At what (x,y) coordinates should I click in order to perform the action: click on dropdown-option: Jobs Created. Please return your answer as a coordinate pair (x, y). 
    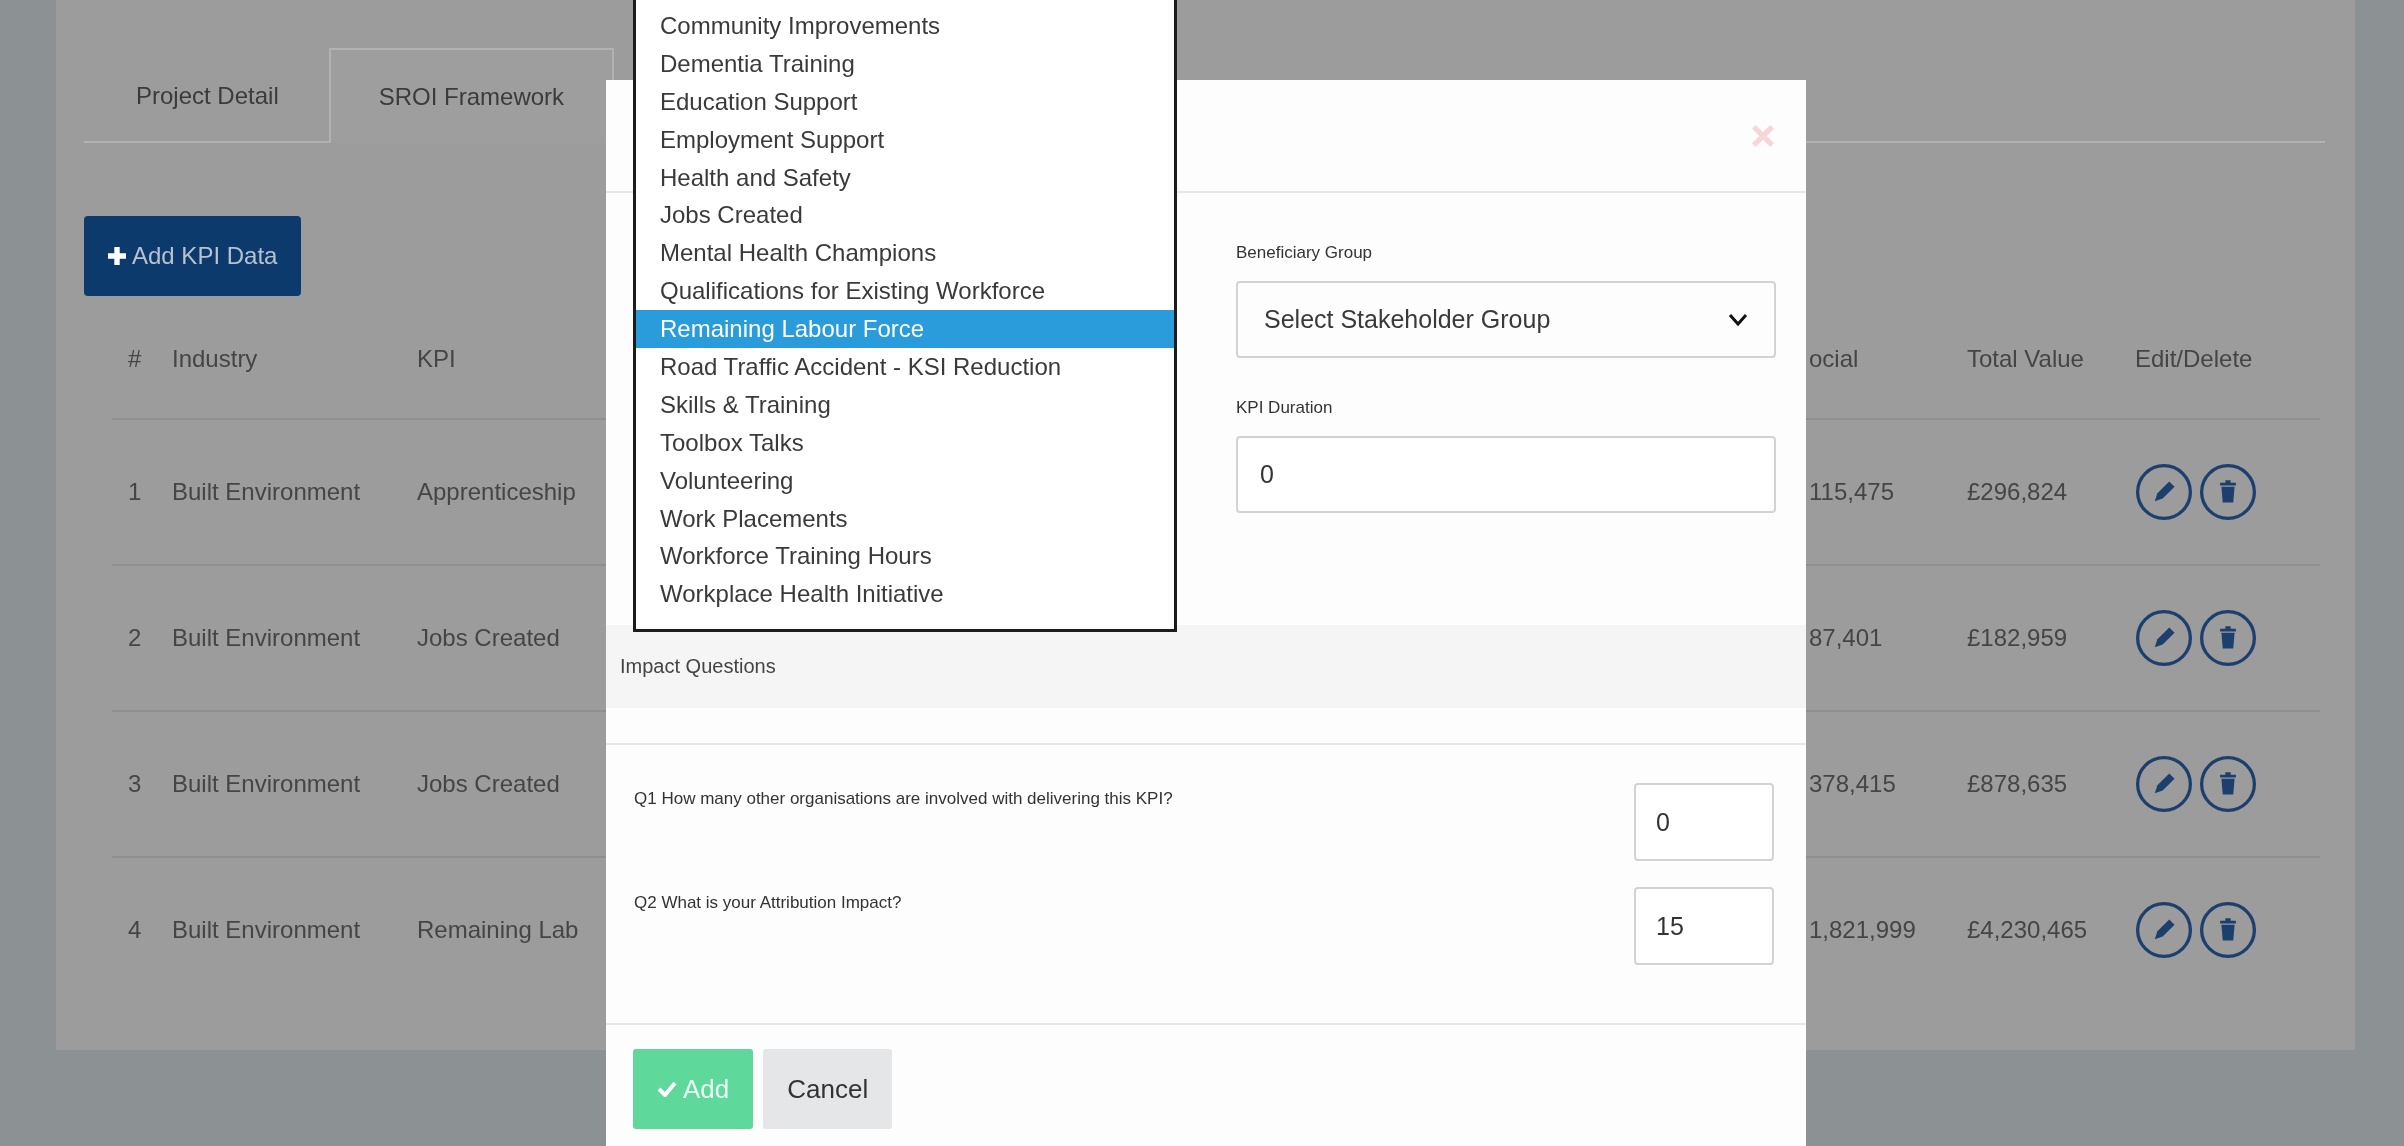
    Looking at the image, I should click on (905, 215).